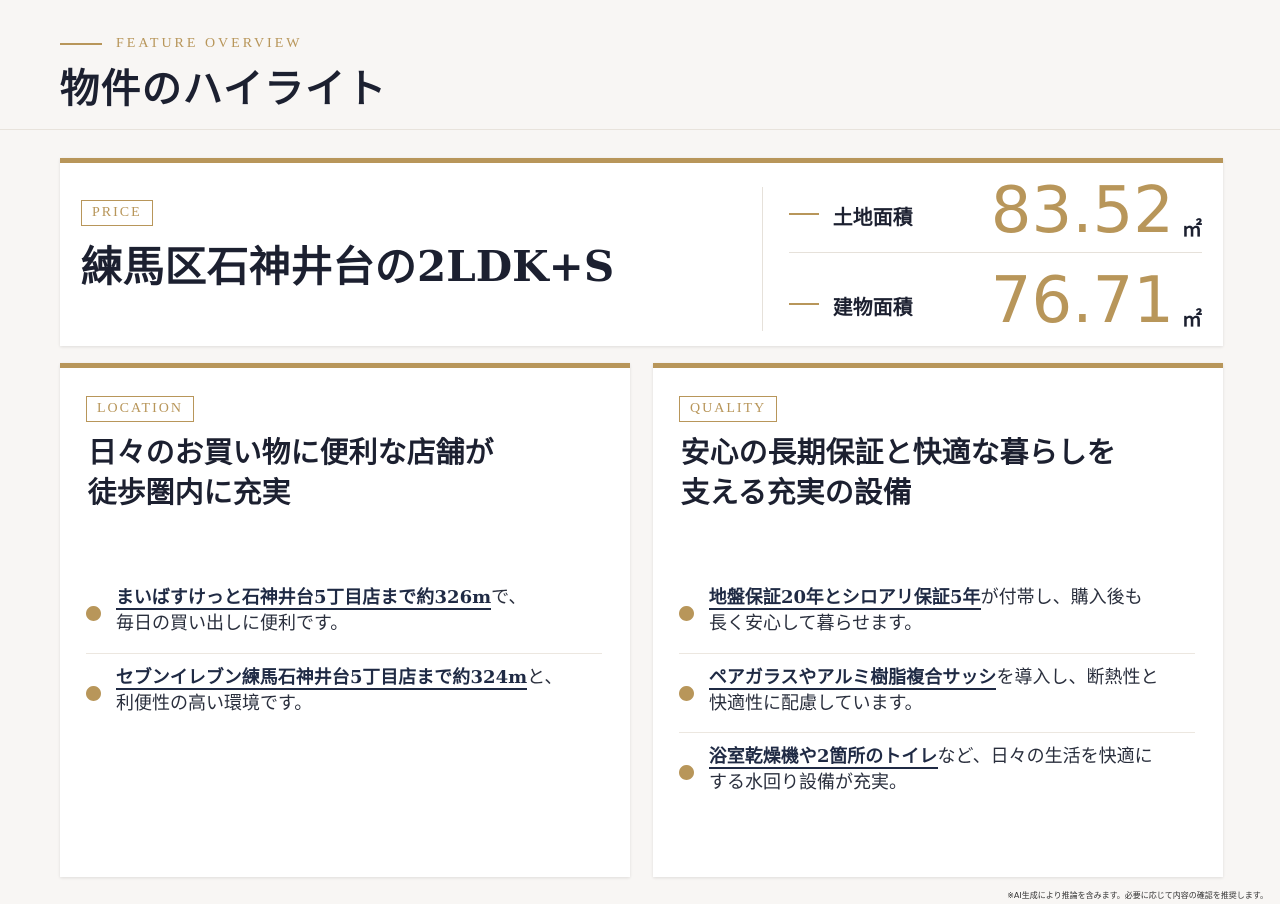 The image size is (1280, 904). I want to click on item-text: 毎日の買い出しに便利です。, so click(232, 623).